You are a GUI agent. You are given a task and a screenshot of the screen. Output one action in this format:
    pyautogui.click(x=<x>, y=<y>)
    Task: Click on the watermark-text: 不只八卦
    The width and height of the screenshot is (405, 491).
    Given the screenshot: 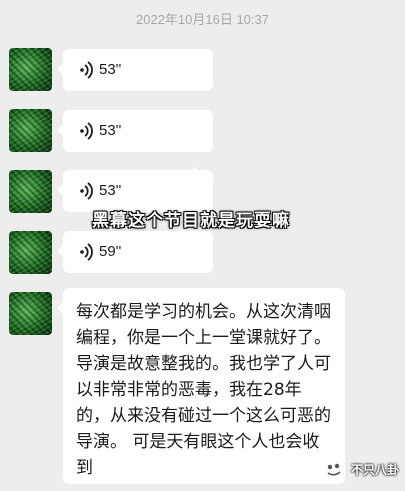 What is the action you would take?
    pyautogui.click(x=374, y=469)
    